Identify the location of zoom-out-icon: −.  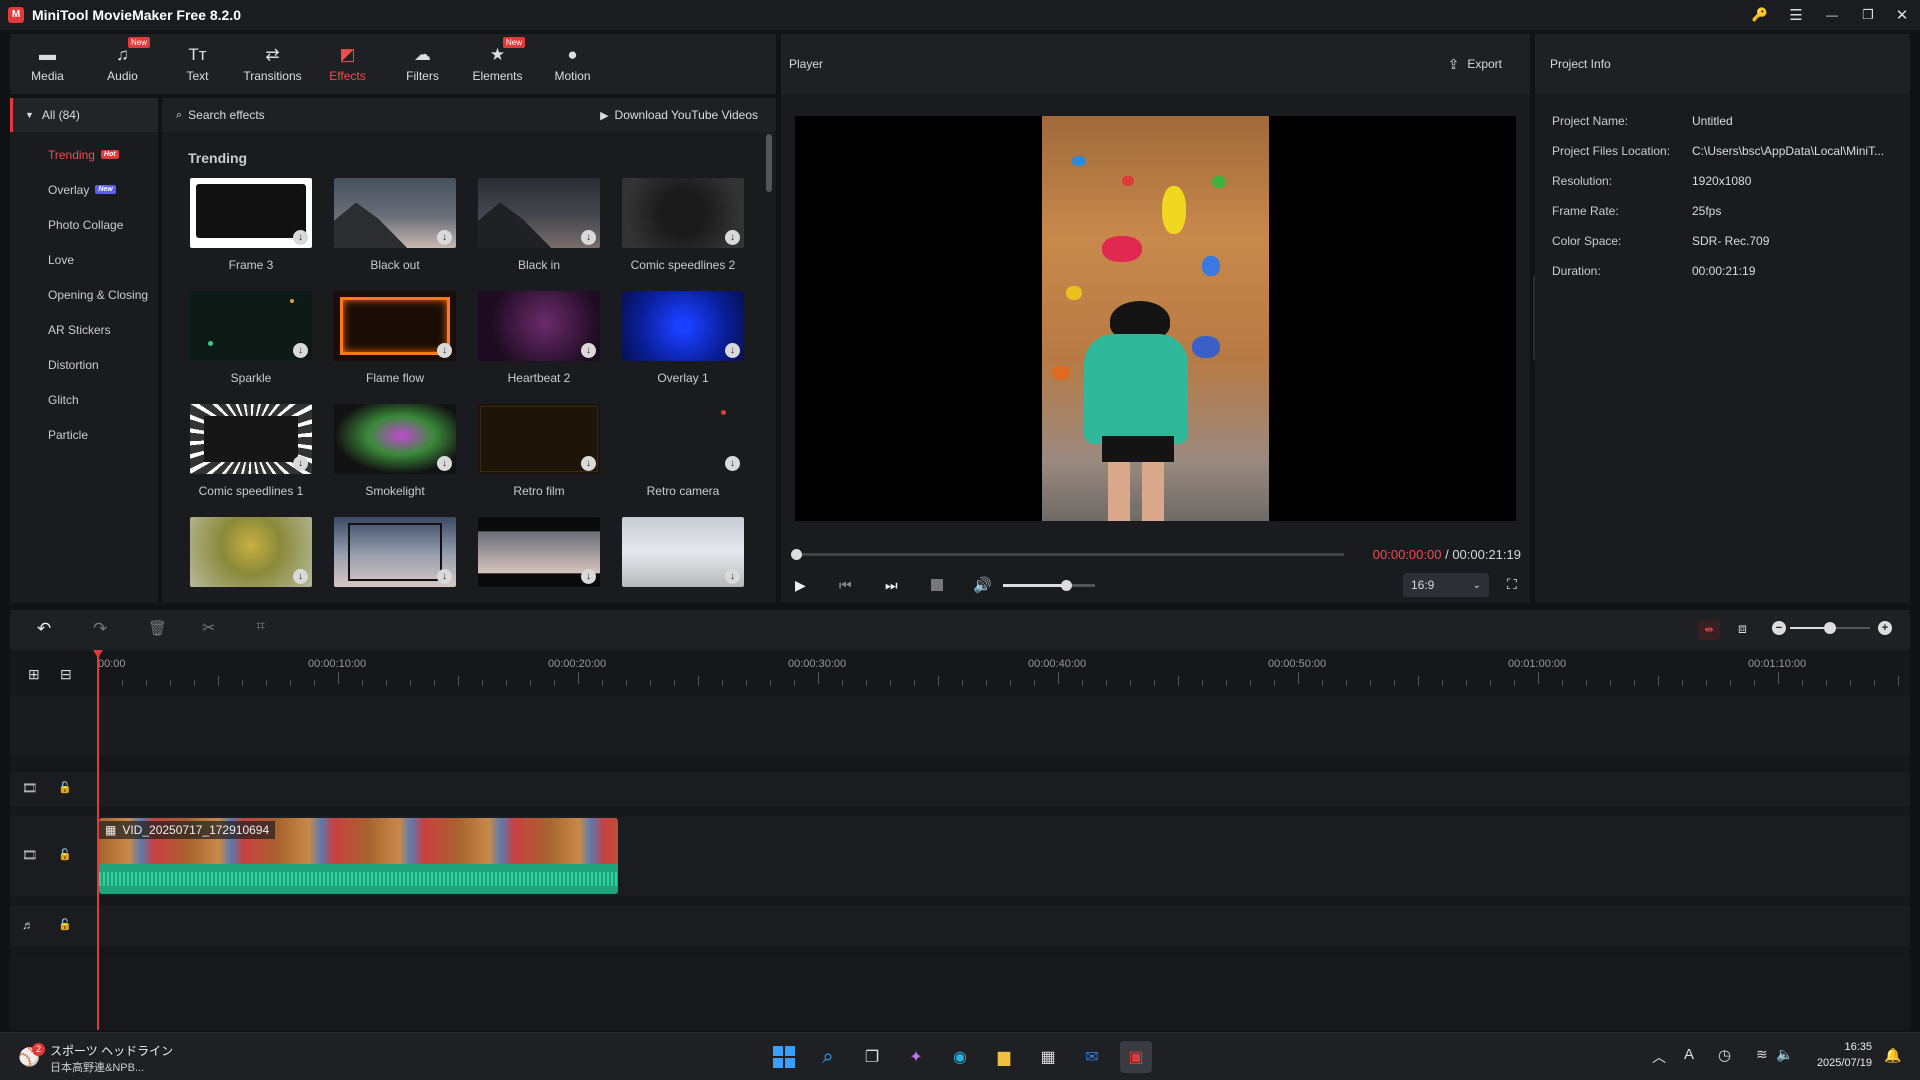
(1779, 628).